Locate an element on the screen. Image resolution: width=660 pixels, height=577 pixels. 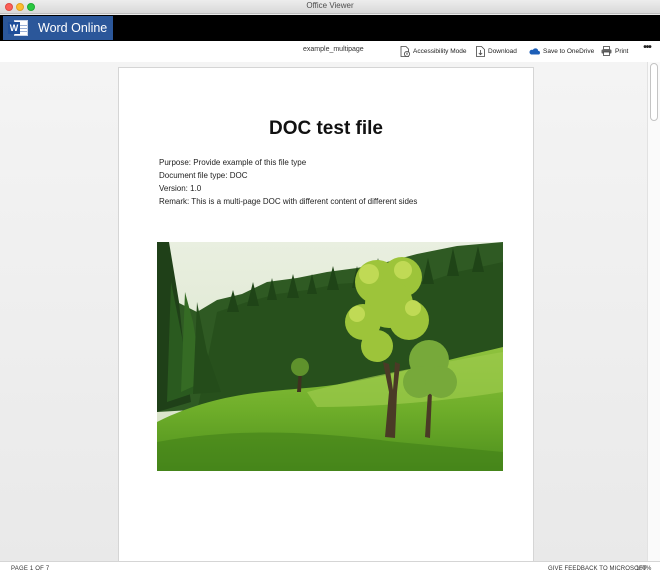
save-to-onedrive-button: Save to OneDrive is located at coordinates (561, 51).